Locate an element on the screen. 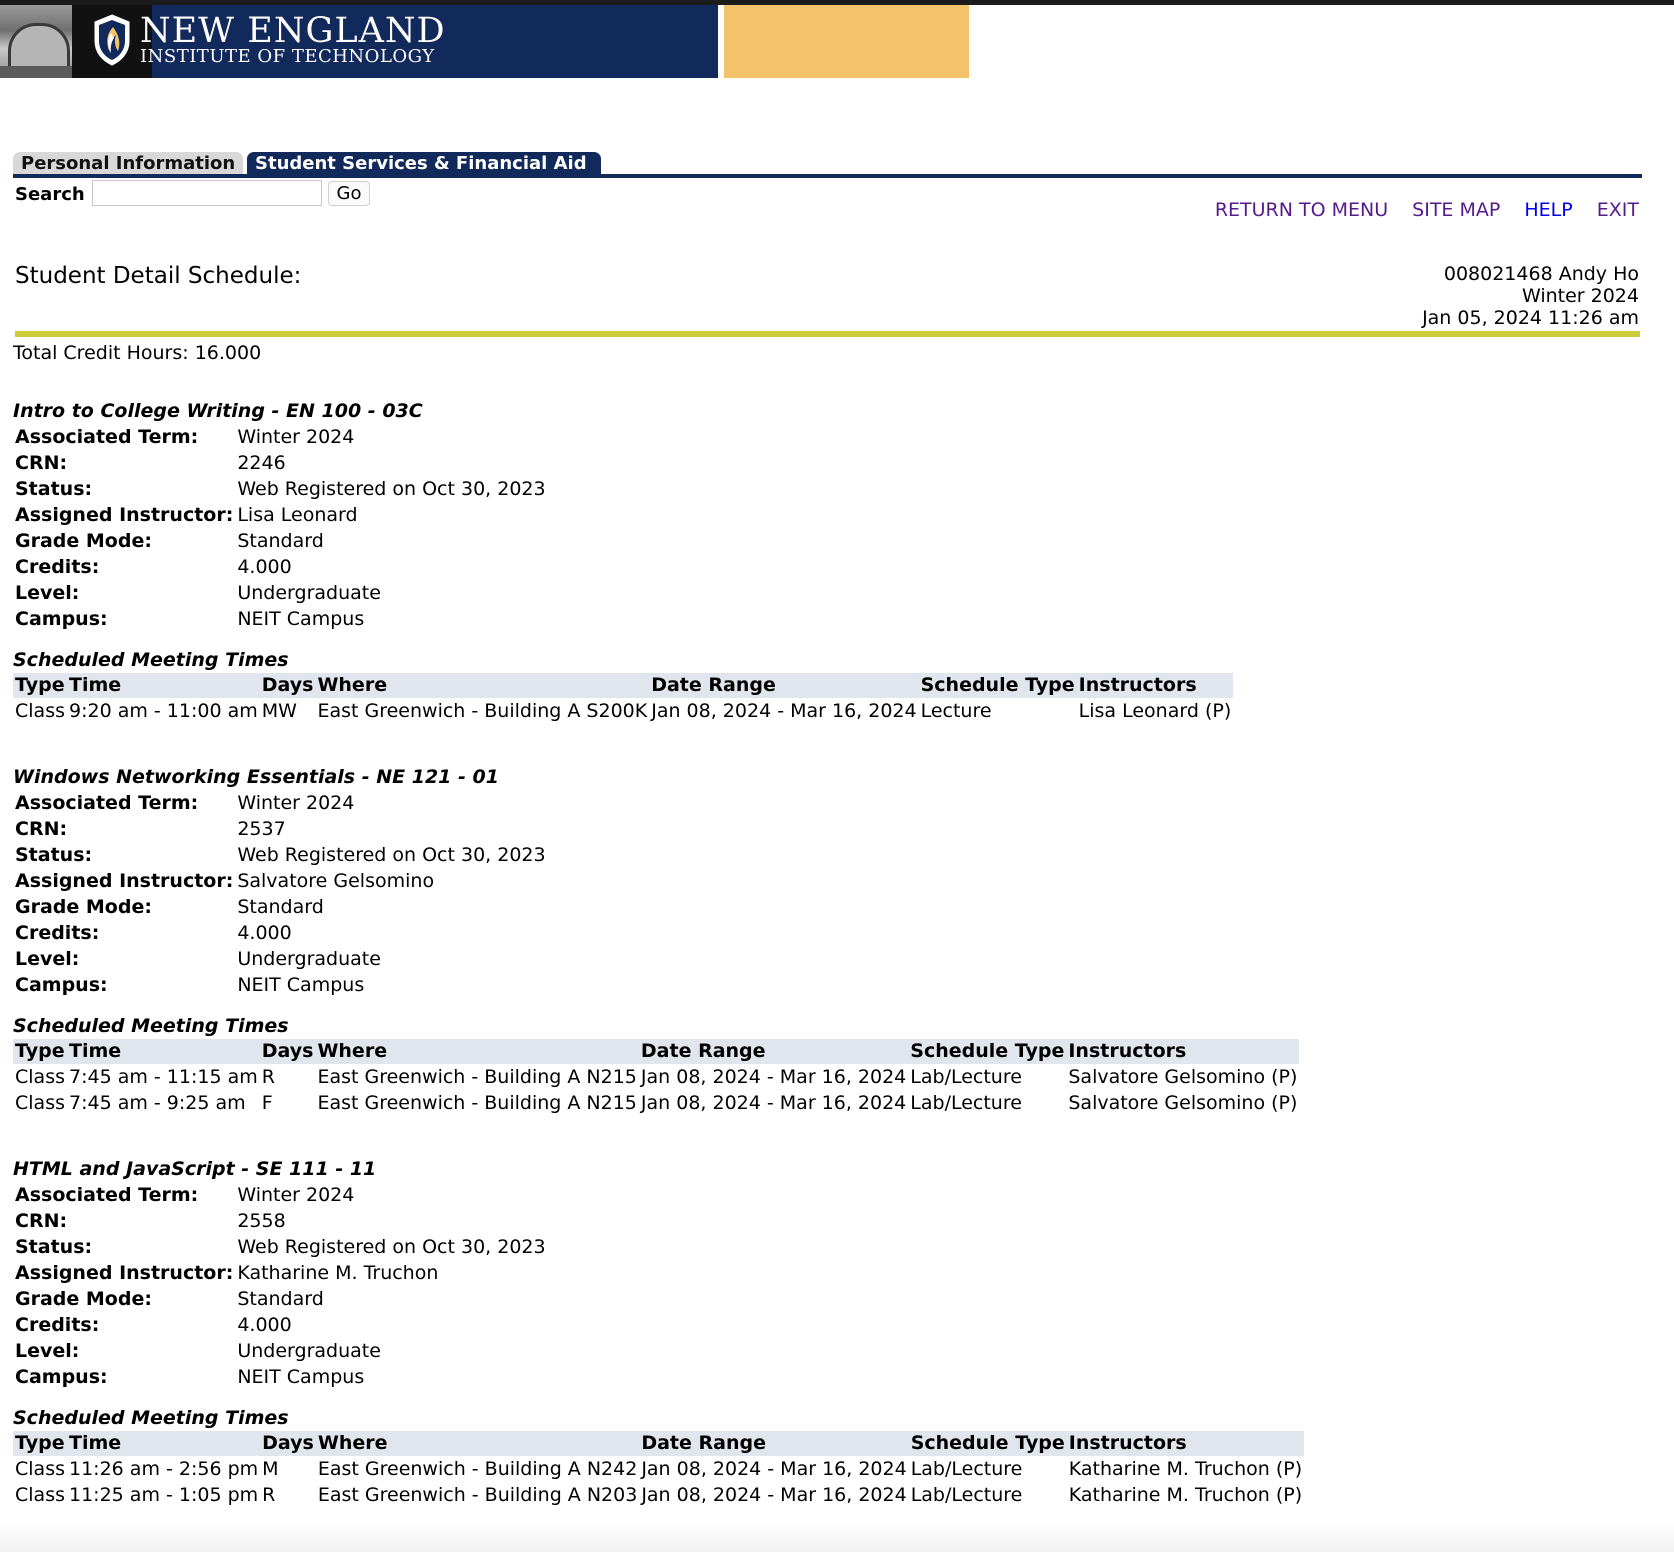 This screenshot has width=1674, height=1552. meeting-where: East Greenwich - Building A S200K is located at coordinates (482, 711).